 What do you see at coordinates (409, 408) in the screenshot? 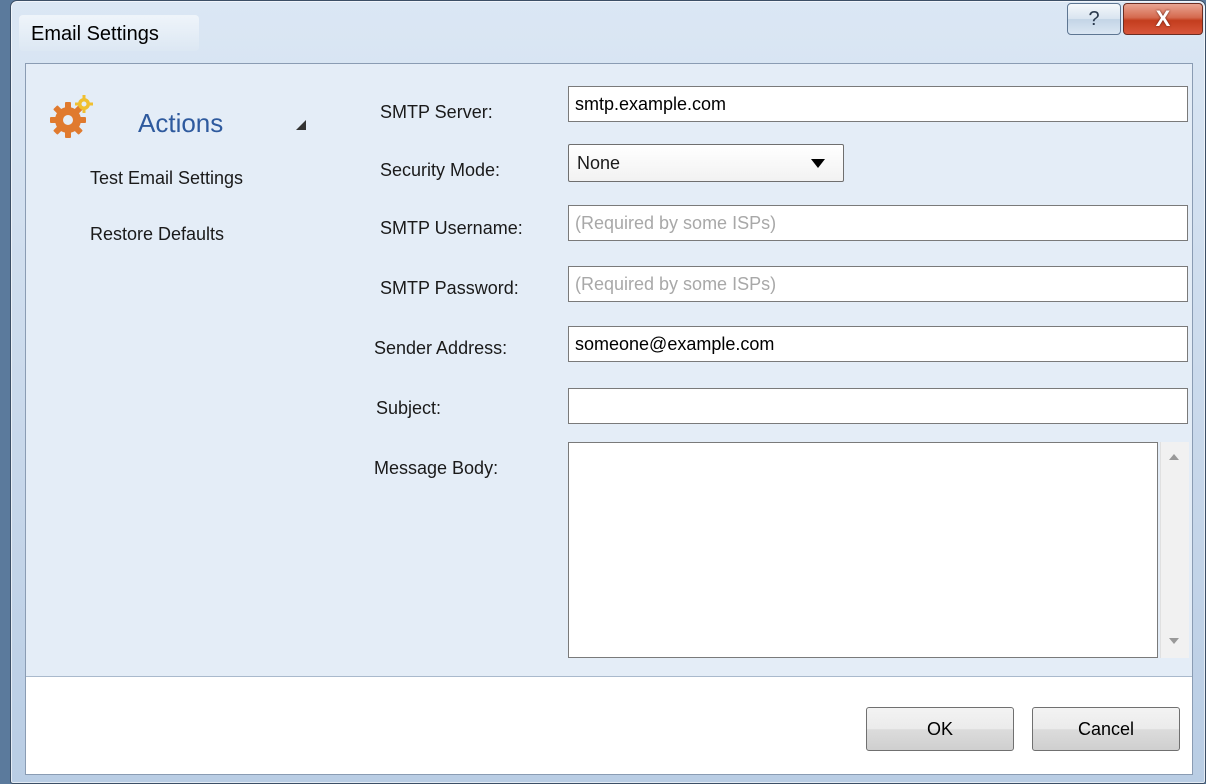
I see `subject-label: Subject:` at bounding box center [409, 408].